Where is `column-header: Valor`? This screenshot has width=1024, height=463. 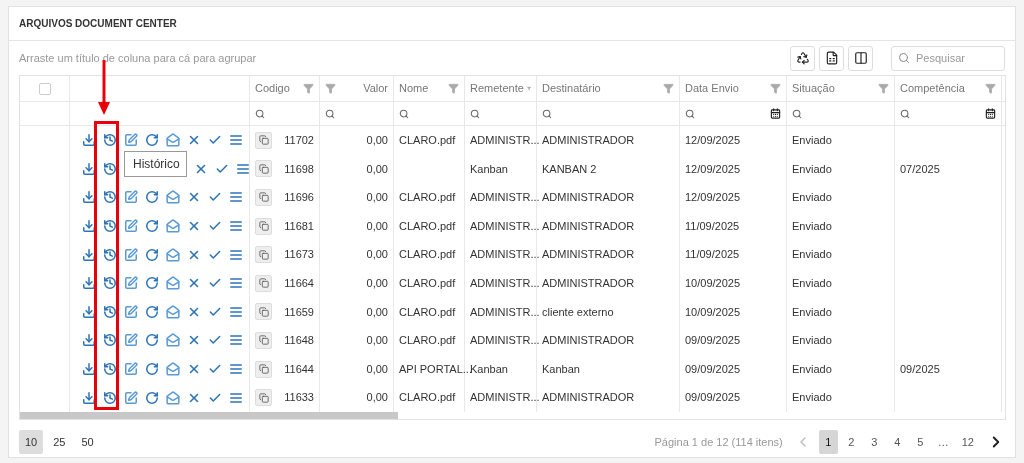
column-header: Valor is located at coordinates (375, 88).